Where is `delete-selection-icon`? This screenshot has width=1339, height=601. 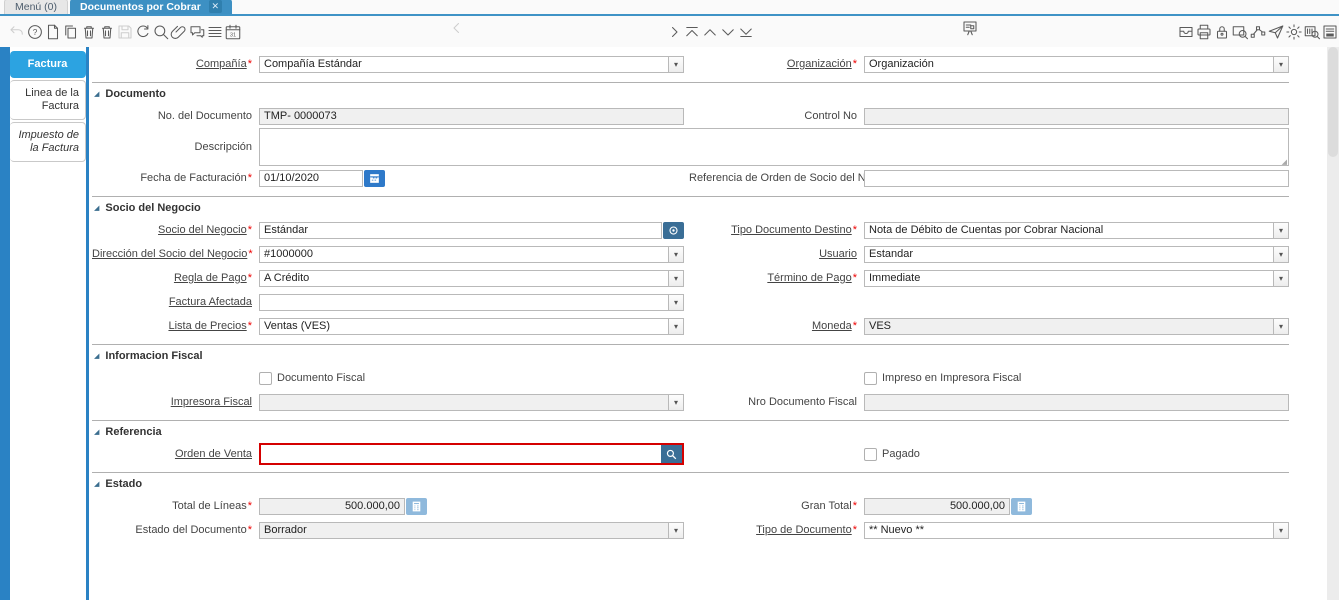
delete-selection-icon is located at coordinates (107, 32).